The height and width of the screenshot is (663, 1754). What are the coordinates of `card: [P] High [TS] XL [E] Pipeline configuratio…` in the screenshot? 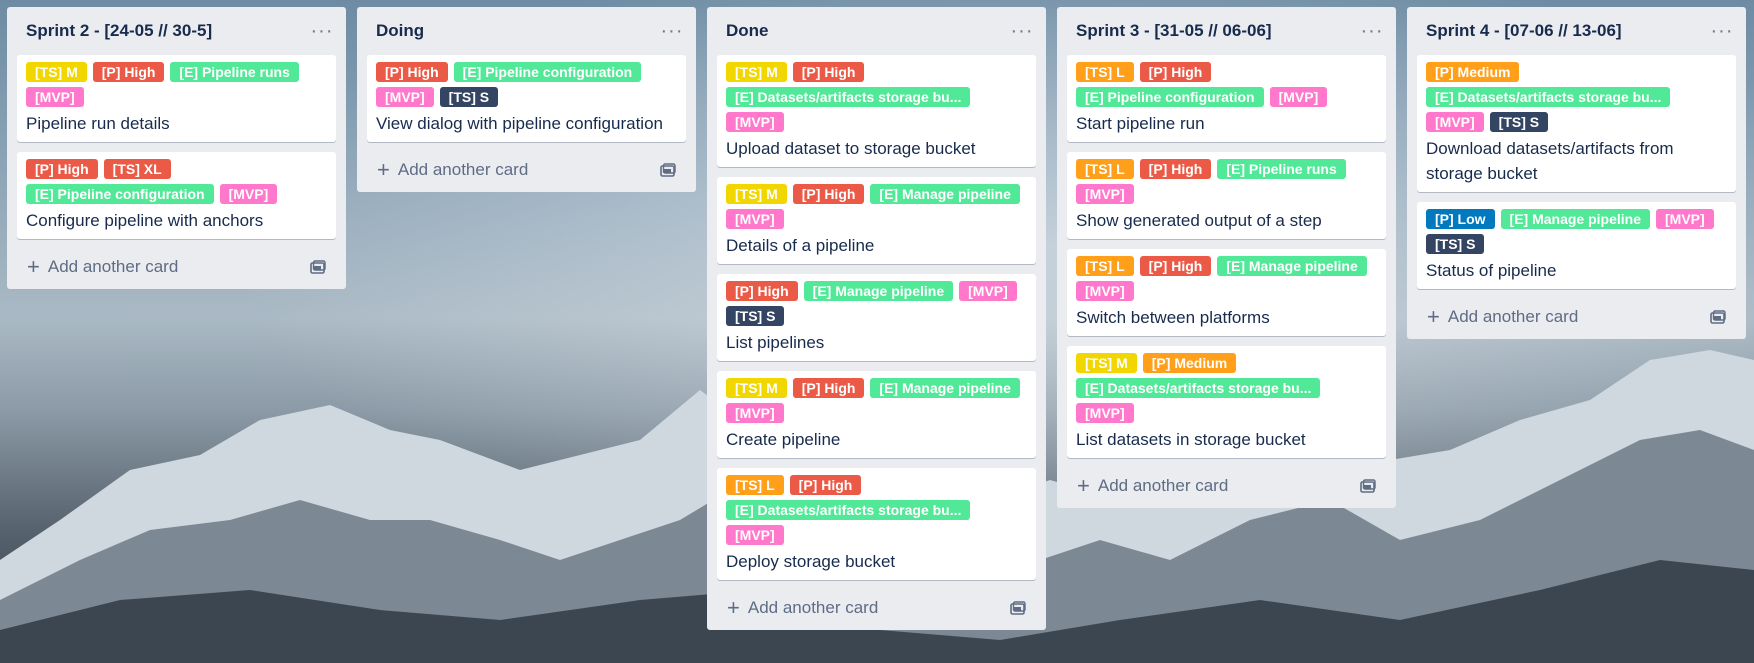 It's located at (176, 195).